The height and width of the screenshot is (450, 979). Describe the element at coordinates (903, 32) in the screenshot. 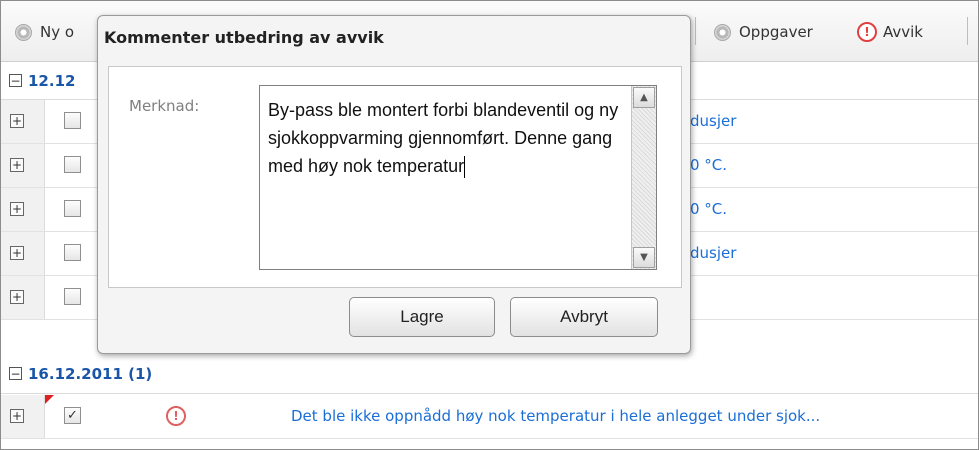

I see `deviations-button-label: Avvik` at that location.